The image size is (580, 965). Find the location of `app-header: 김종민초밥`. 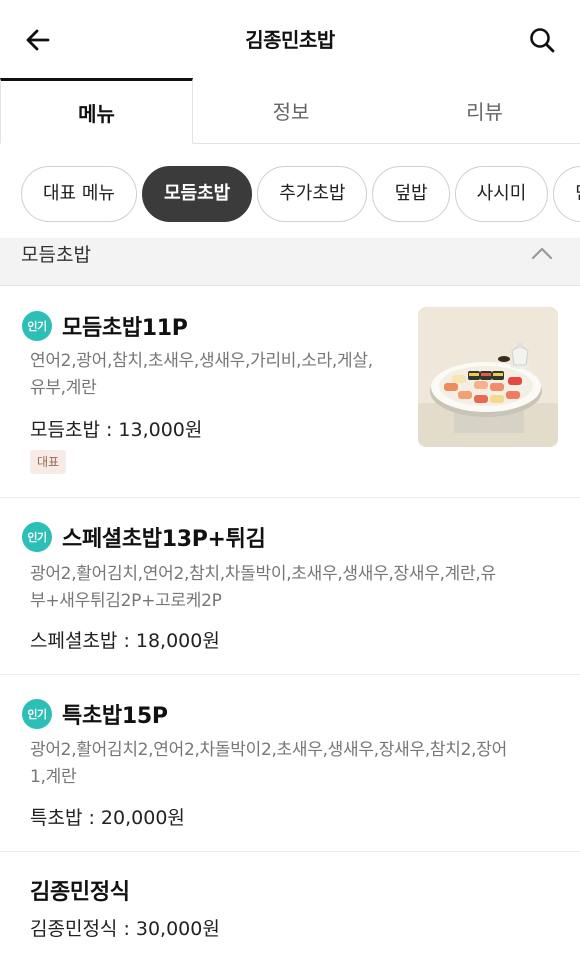

app-header: 김종민초밥 is located at coordinates (290, 39).